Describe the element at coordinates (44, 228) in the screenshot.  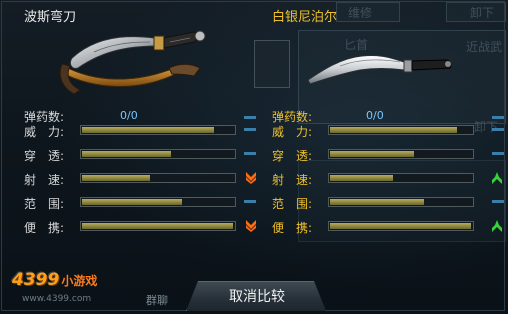
I see `left-stat-label: 便 携:` at that location.